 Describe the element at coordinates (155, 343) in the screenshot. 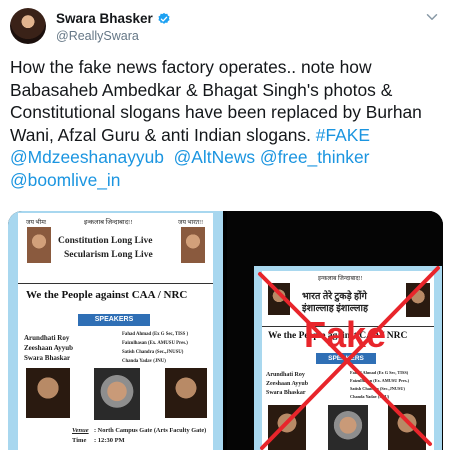

I see `speaker-name: Faizulhasan (Ex. AMUSU Pres.)` at that location.